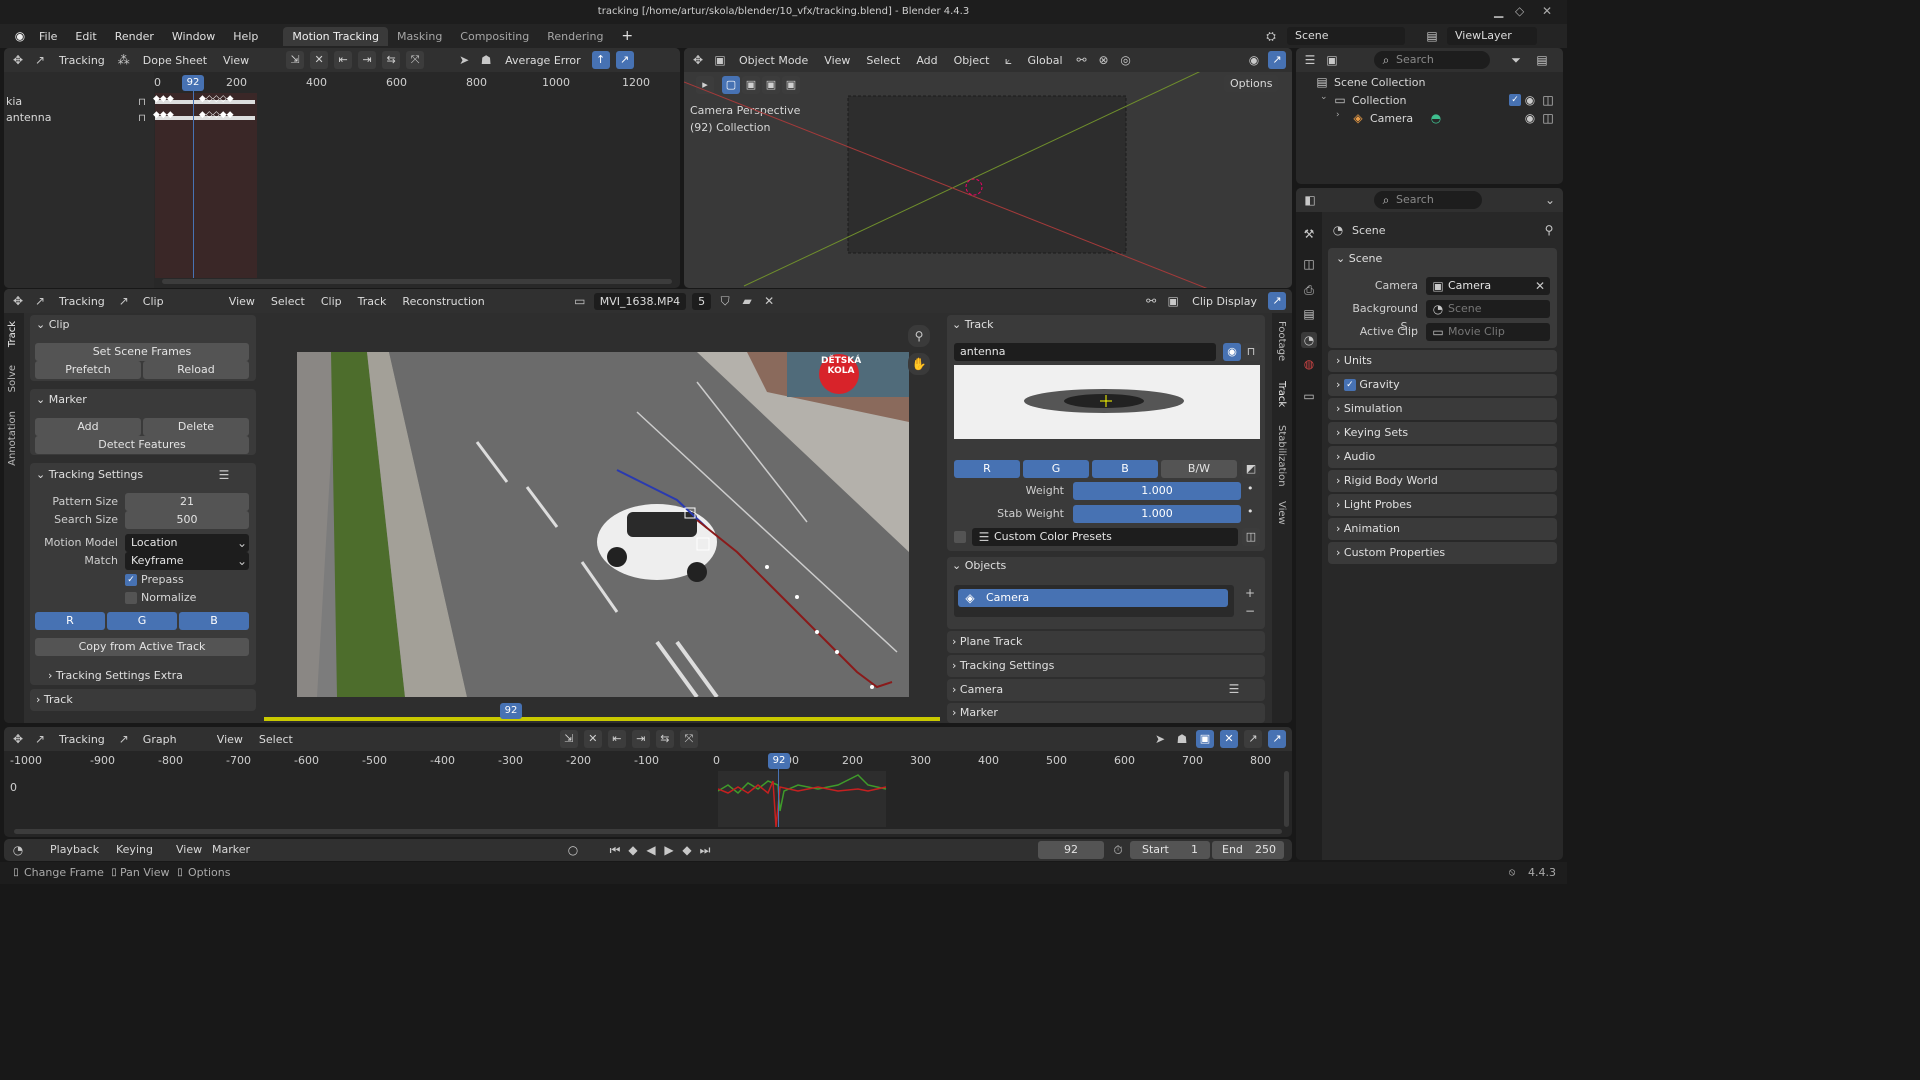  Describe the element at coordinates (82, 301) in the screenshot. I see `clip-mode-dropdown: Tracking` at that location.